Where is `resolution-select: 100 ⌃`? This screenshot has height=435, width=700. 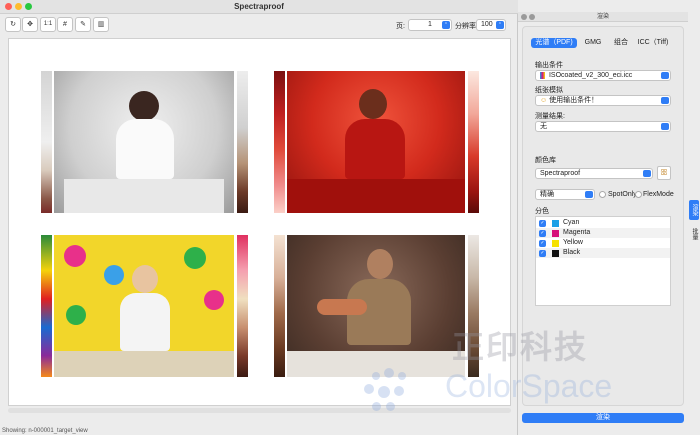
resolution-select: 100 ⌃ is located at coordinates (491, 25).